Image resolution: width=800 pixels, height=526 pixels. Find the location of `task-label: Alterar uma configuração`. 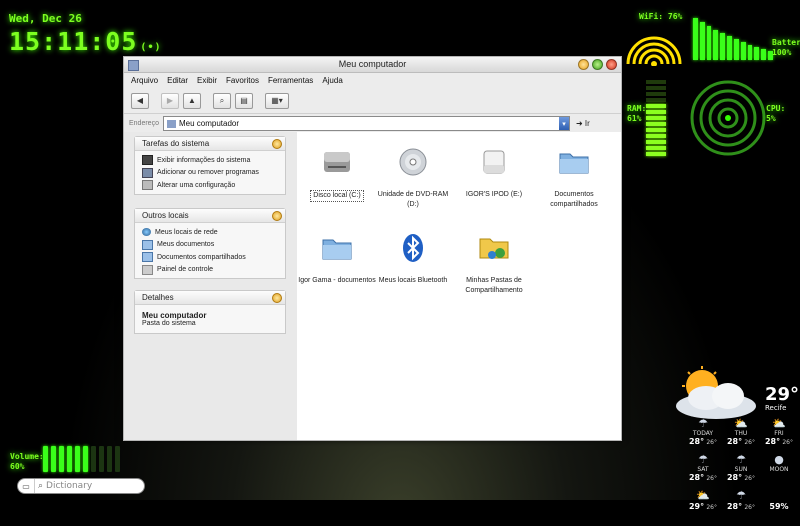

task-label: Alterar uma configuração is located at coordinates (196, 185).